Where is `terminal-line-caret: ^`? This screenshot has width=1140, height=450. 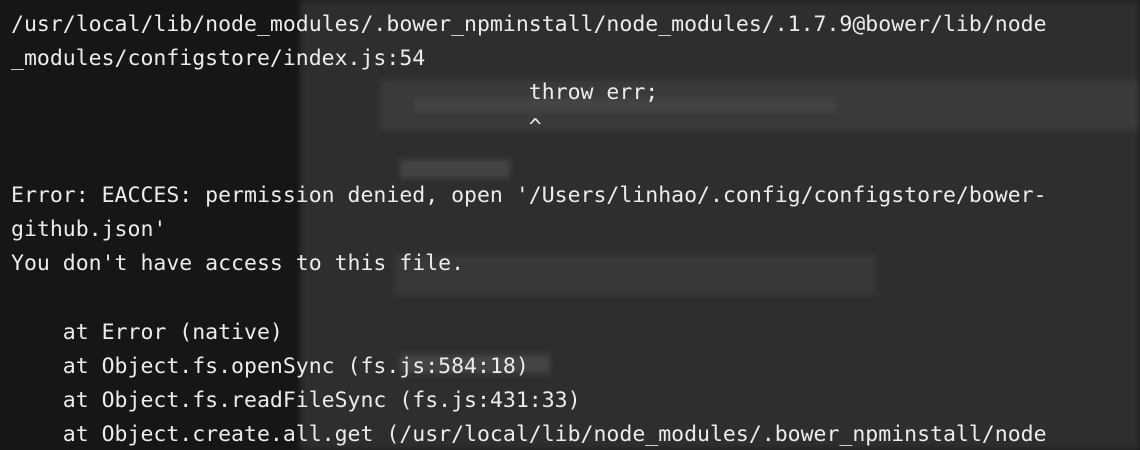 terminal-line-caret: ^ is located at coordinates (276, 127).